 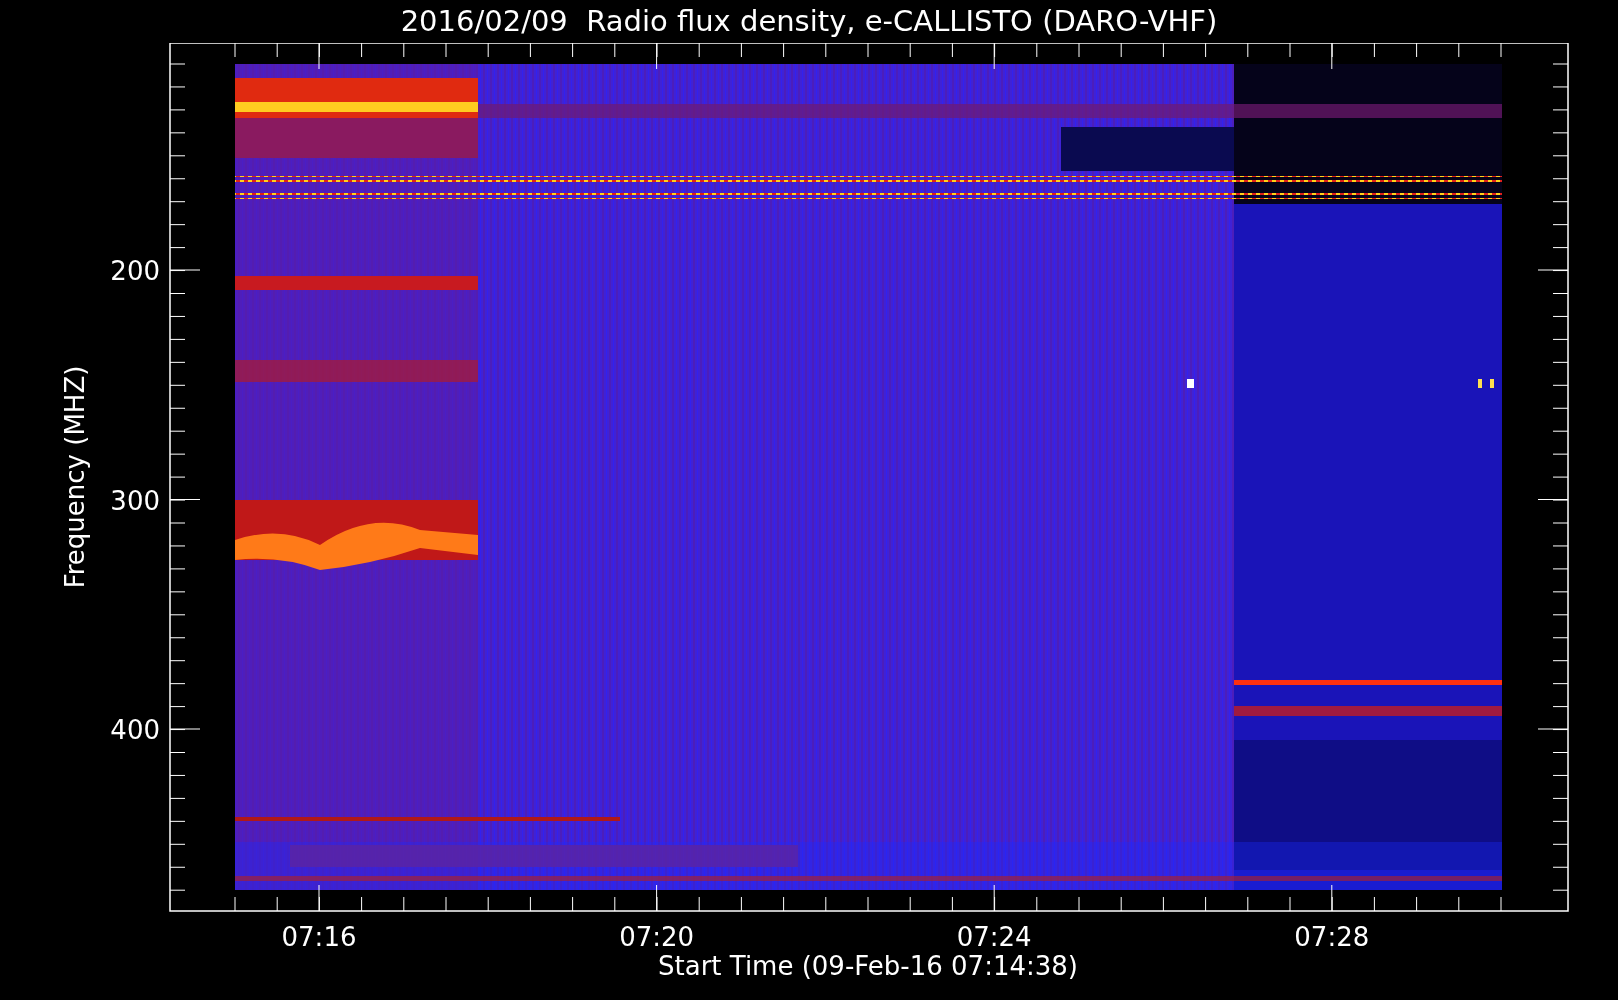 I want to click on chart-title: 2016/02/09 Radio flux density, e-CALLISTO (DARO-VHF), so click(x=809, y=21).